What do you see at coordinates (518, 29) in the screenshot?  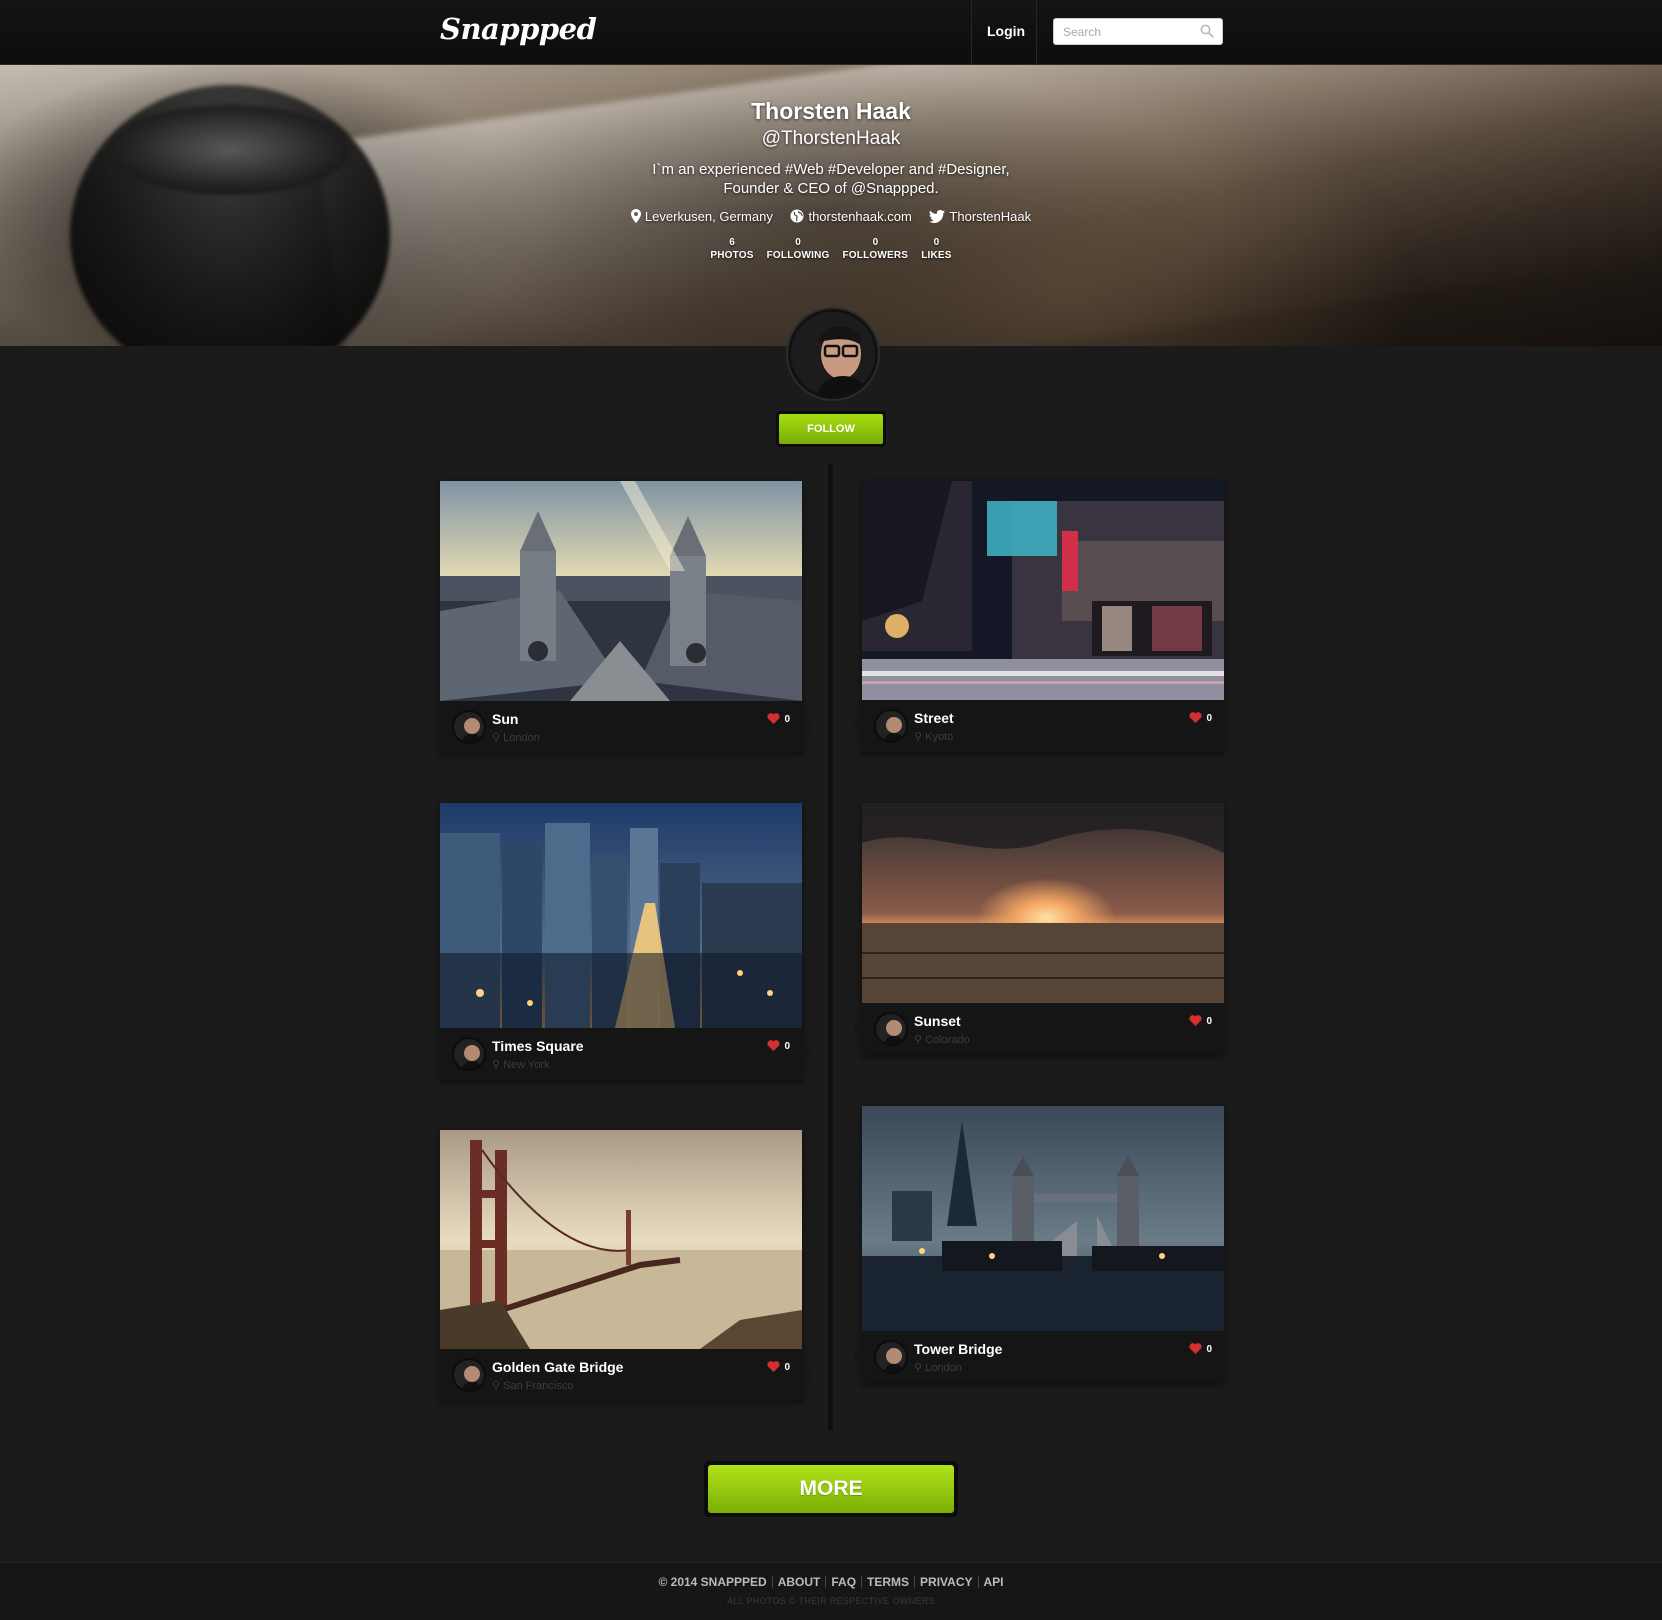 I see `logo: Snappped` at bounding box center [518, 29].